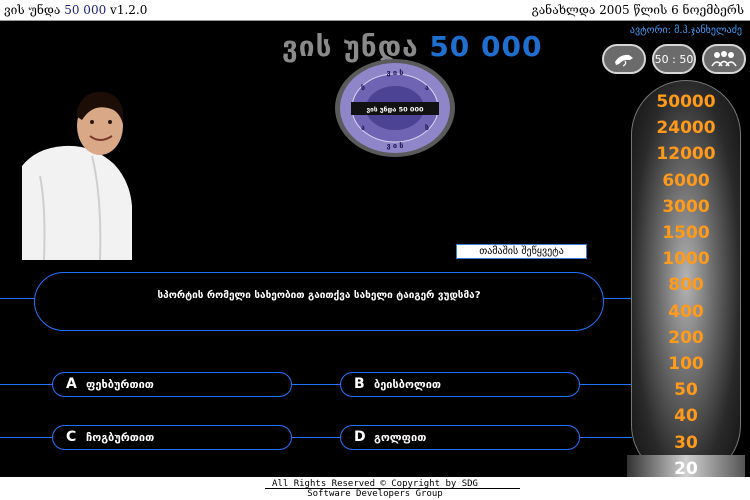  What do you see at coordinates (120, 384) in the screenshot?
I see `answer-text: ფეხბურთით` at bounding box center [120, 384].